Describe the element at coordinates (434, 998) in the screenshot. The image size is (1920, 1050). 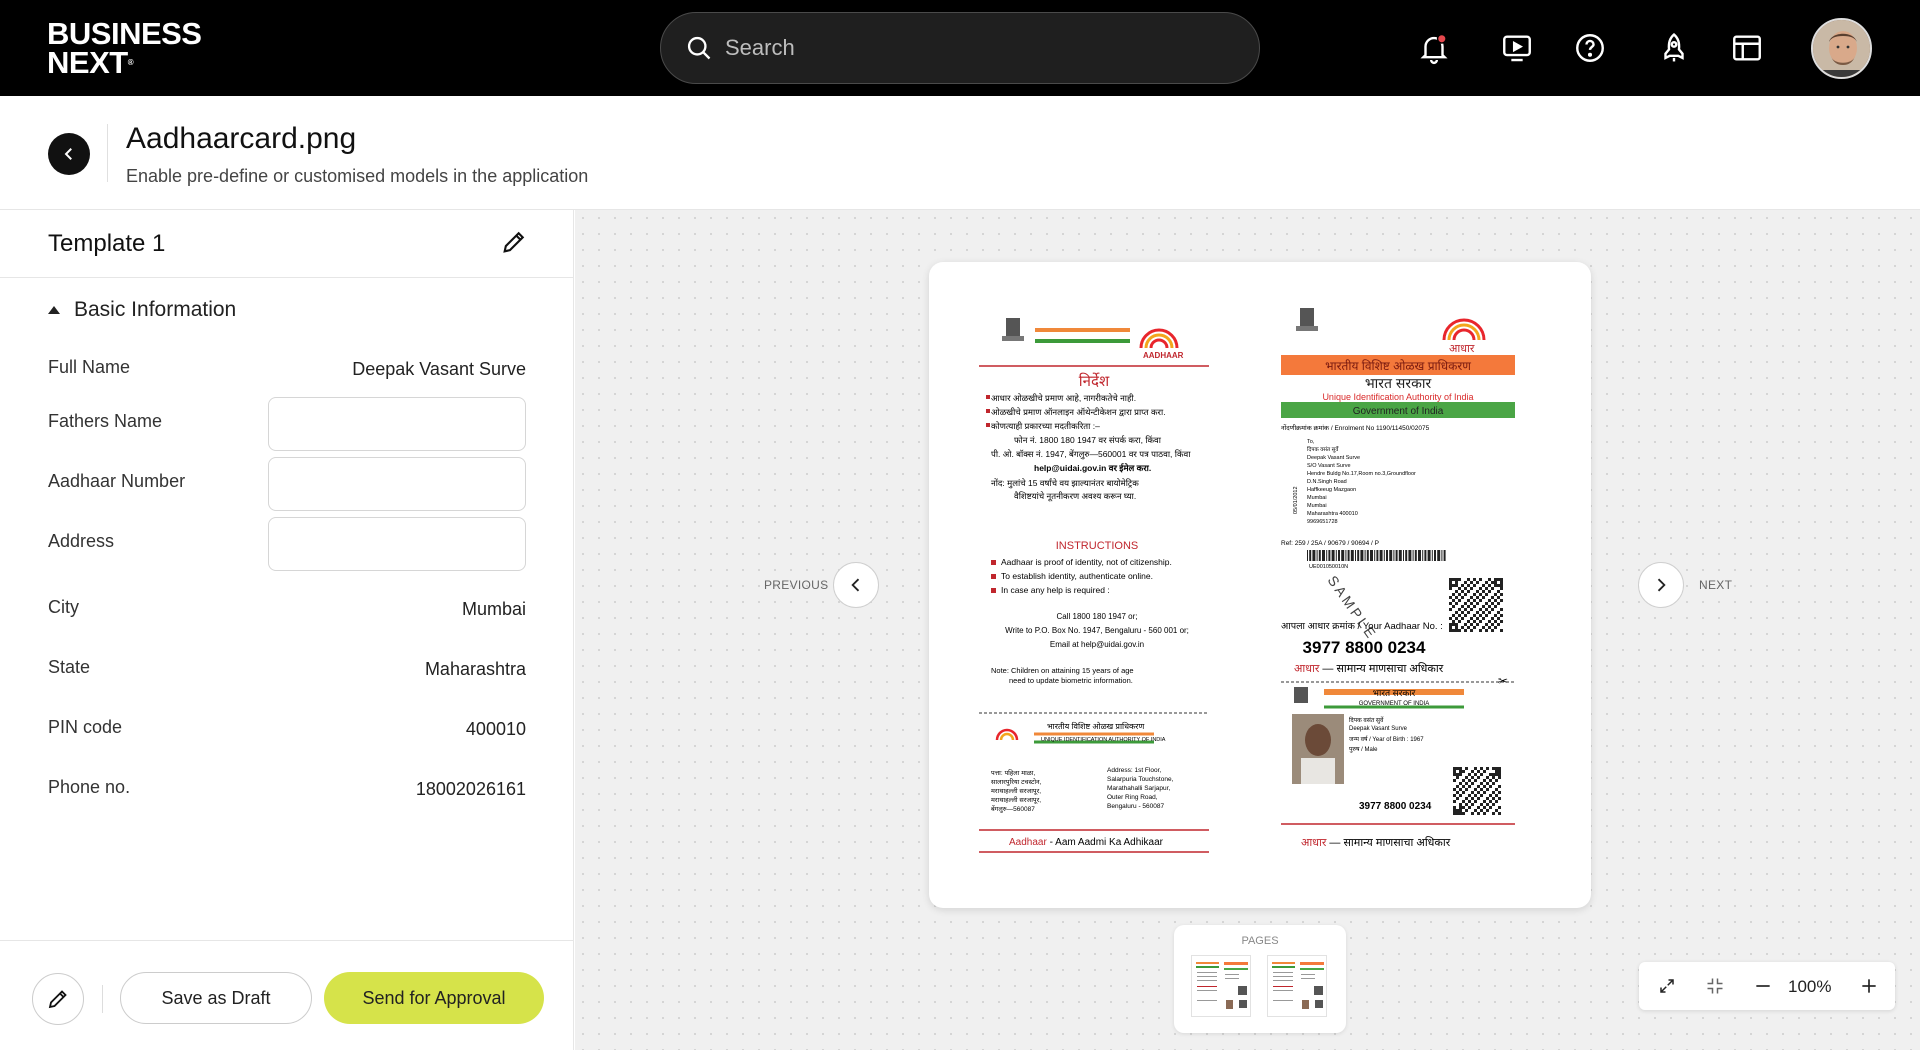
I see `send-for-approval-button: Send for Approval` at that location.